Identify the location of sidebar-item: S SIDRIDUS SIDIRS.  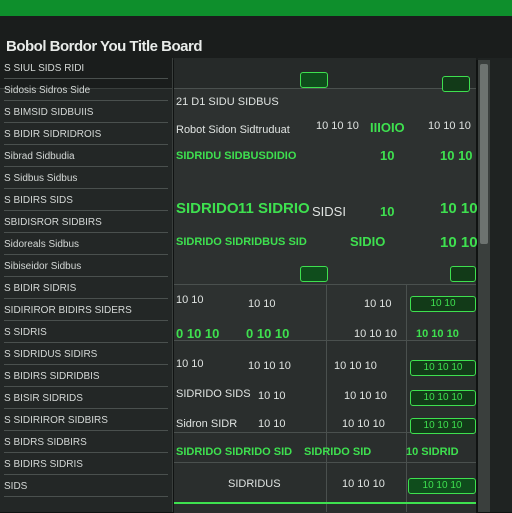
(86, 356).